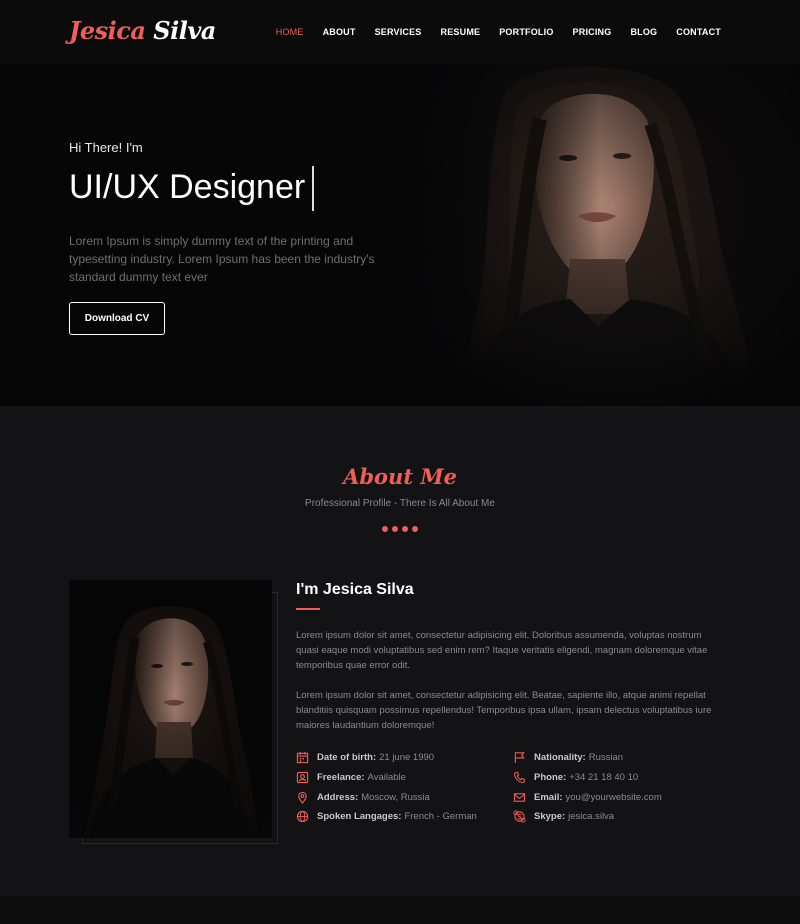  I want to click on info-value: you@yourwebsite.com, so click(613, 797).